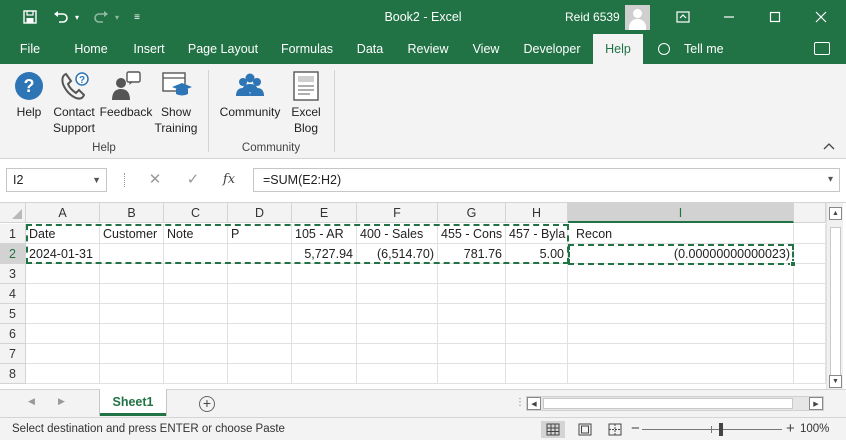 The width and height of the screenshot is (846, 440). What do you see at coordinates (31, 401) in the screenshot?
I see `prev-sheet-icon: ◀` at bounding box center [31, 401].